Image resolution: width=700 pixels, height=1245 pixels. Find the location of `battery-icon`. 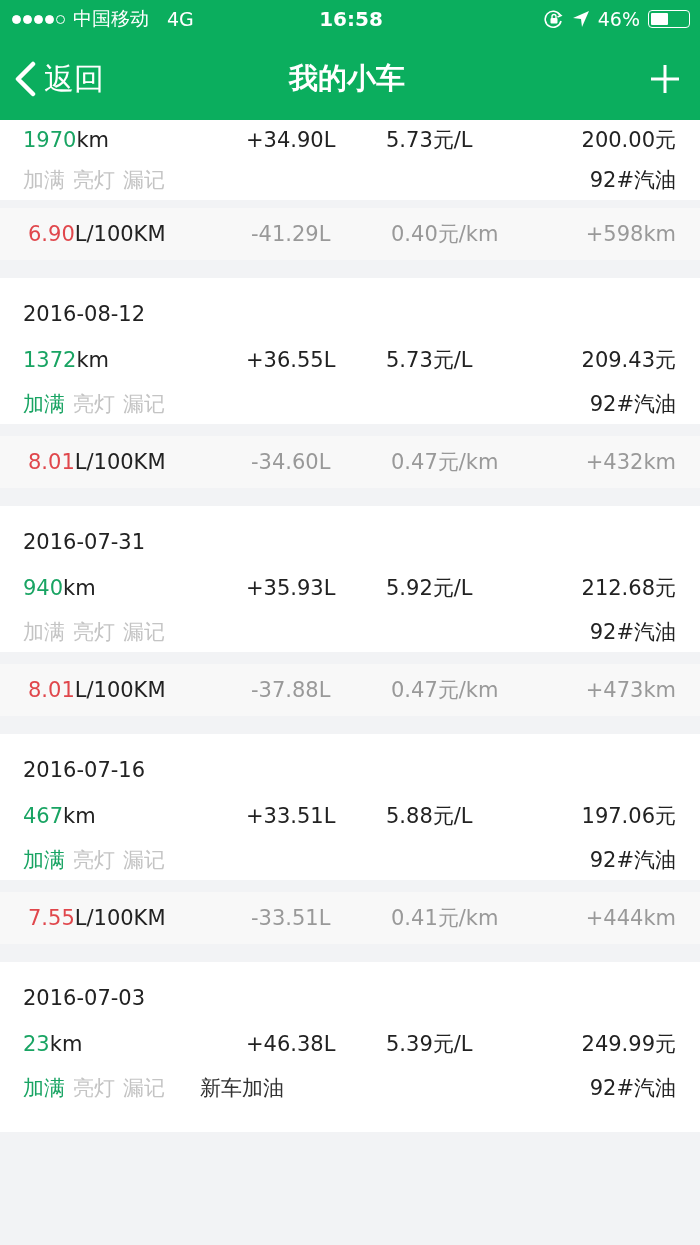

battery-icon is located at coordinates (669, 19).